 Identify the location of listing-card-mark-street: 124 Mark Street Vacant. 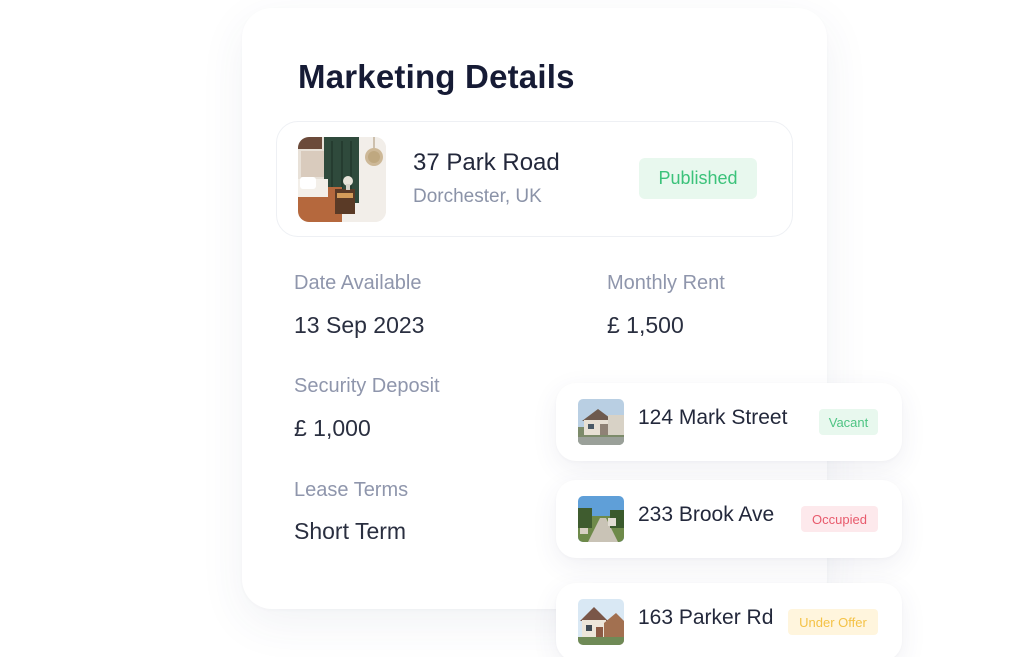
(729, 422).